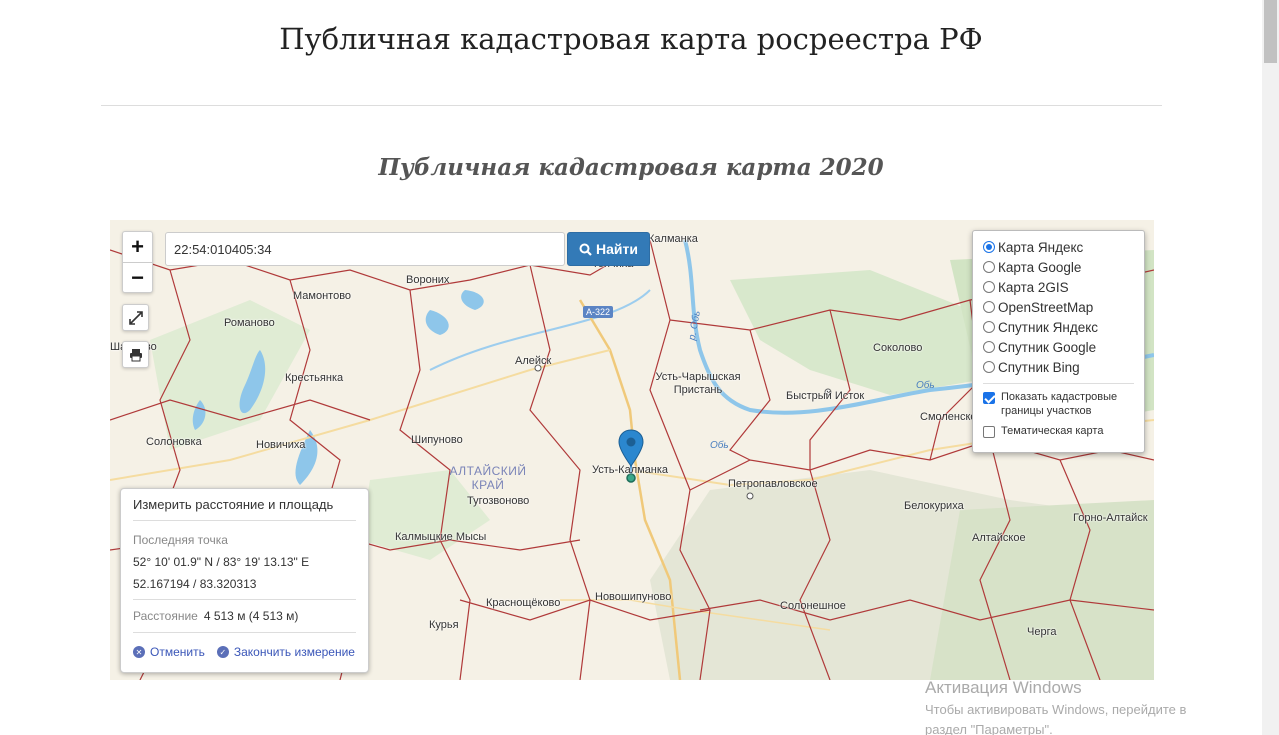  What do you see at coordinates (441, 537) in the screenshot?
I see `place-label: Калмыцкие Мысы` at bounding box center [441, 537].